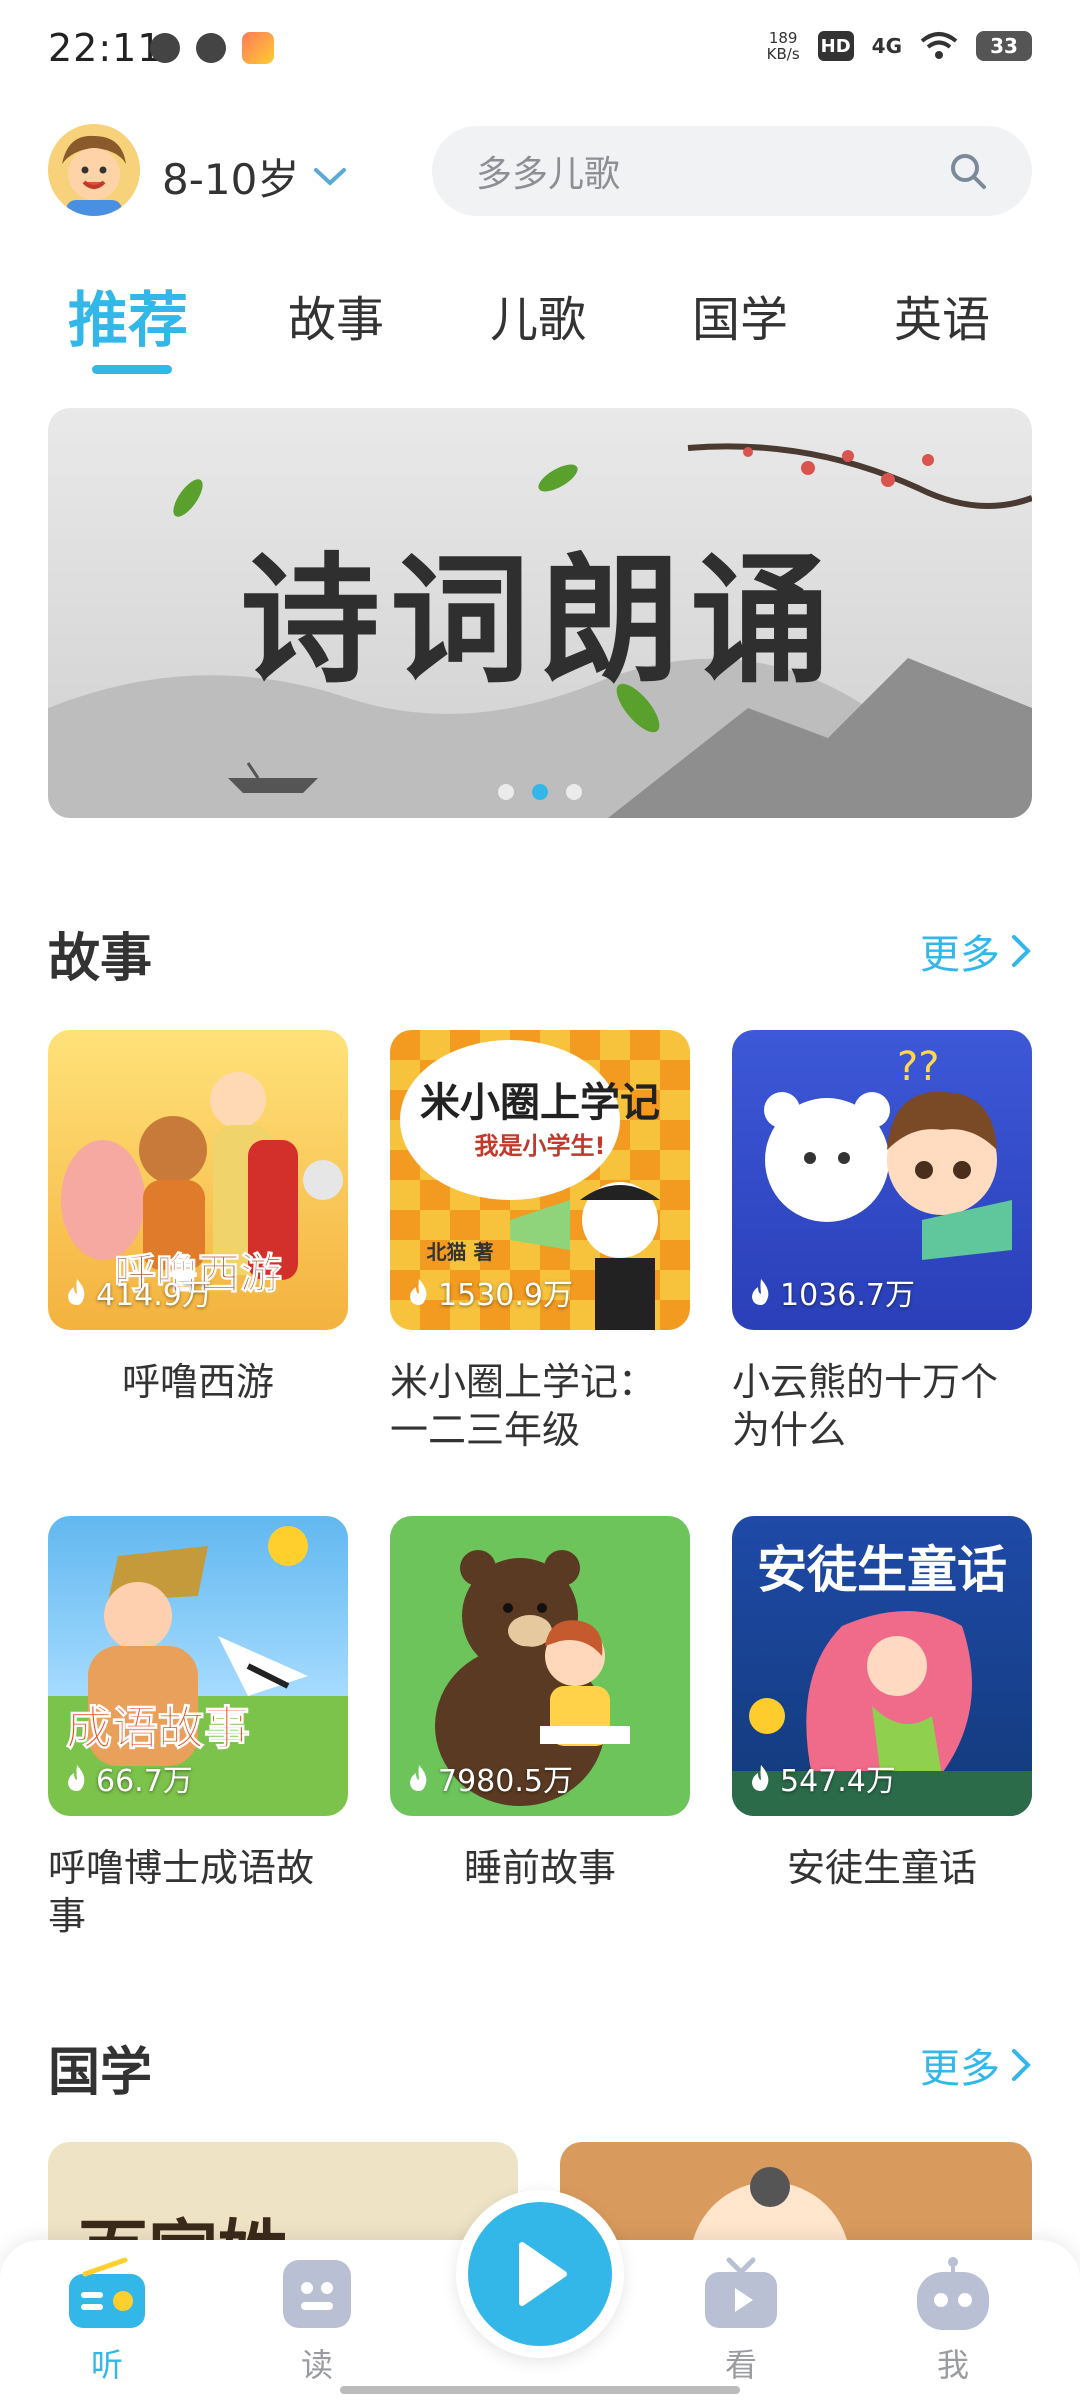 The height and width of the screenshot is (2400, 1080). I want to click on check-circle-icon, so click(211, 48).